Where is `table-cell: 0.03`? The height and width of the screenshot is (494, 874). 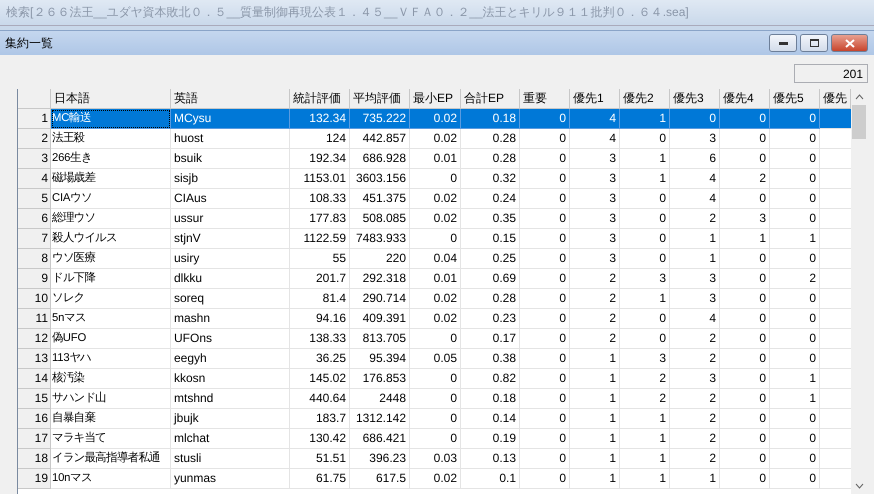
table-cell: 0.03 is located at coordinates (435, 459).